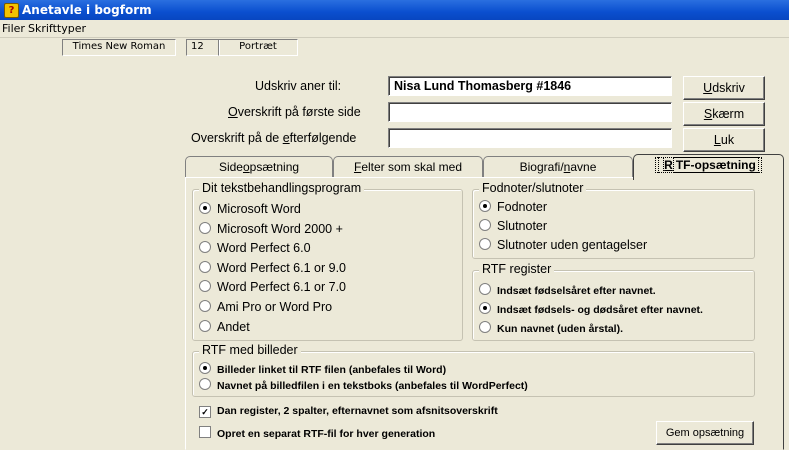 The image size is (789, 450). What do you see at coordinates (530, 112) in the screenshot?
I see `first-page-heading-input` at bounding box center [530, 112].